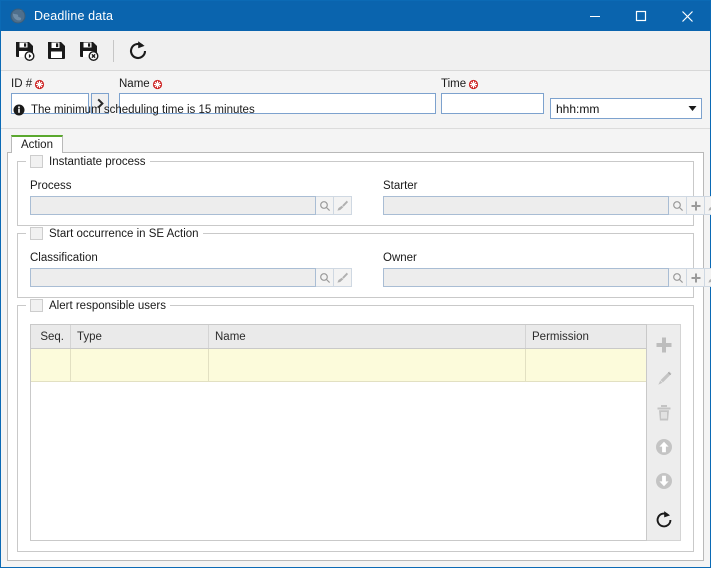 The height and width of the screenshot is (568, 711). I want to click on table-side-toolbar, so click(664, 432).